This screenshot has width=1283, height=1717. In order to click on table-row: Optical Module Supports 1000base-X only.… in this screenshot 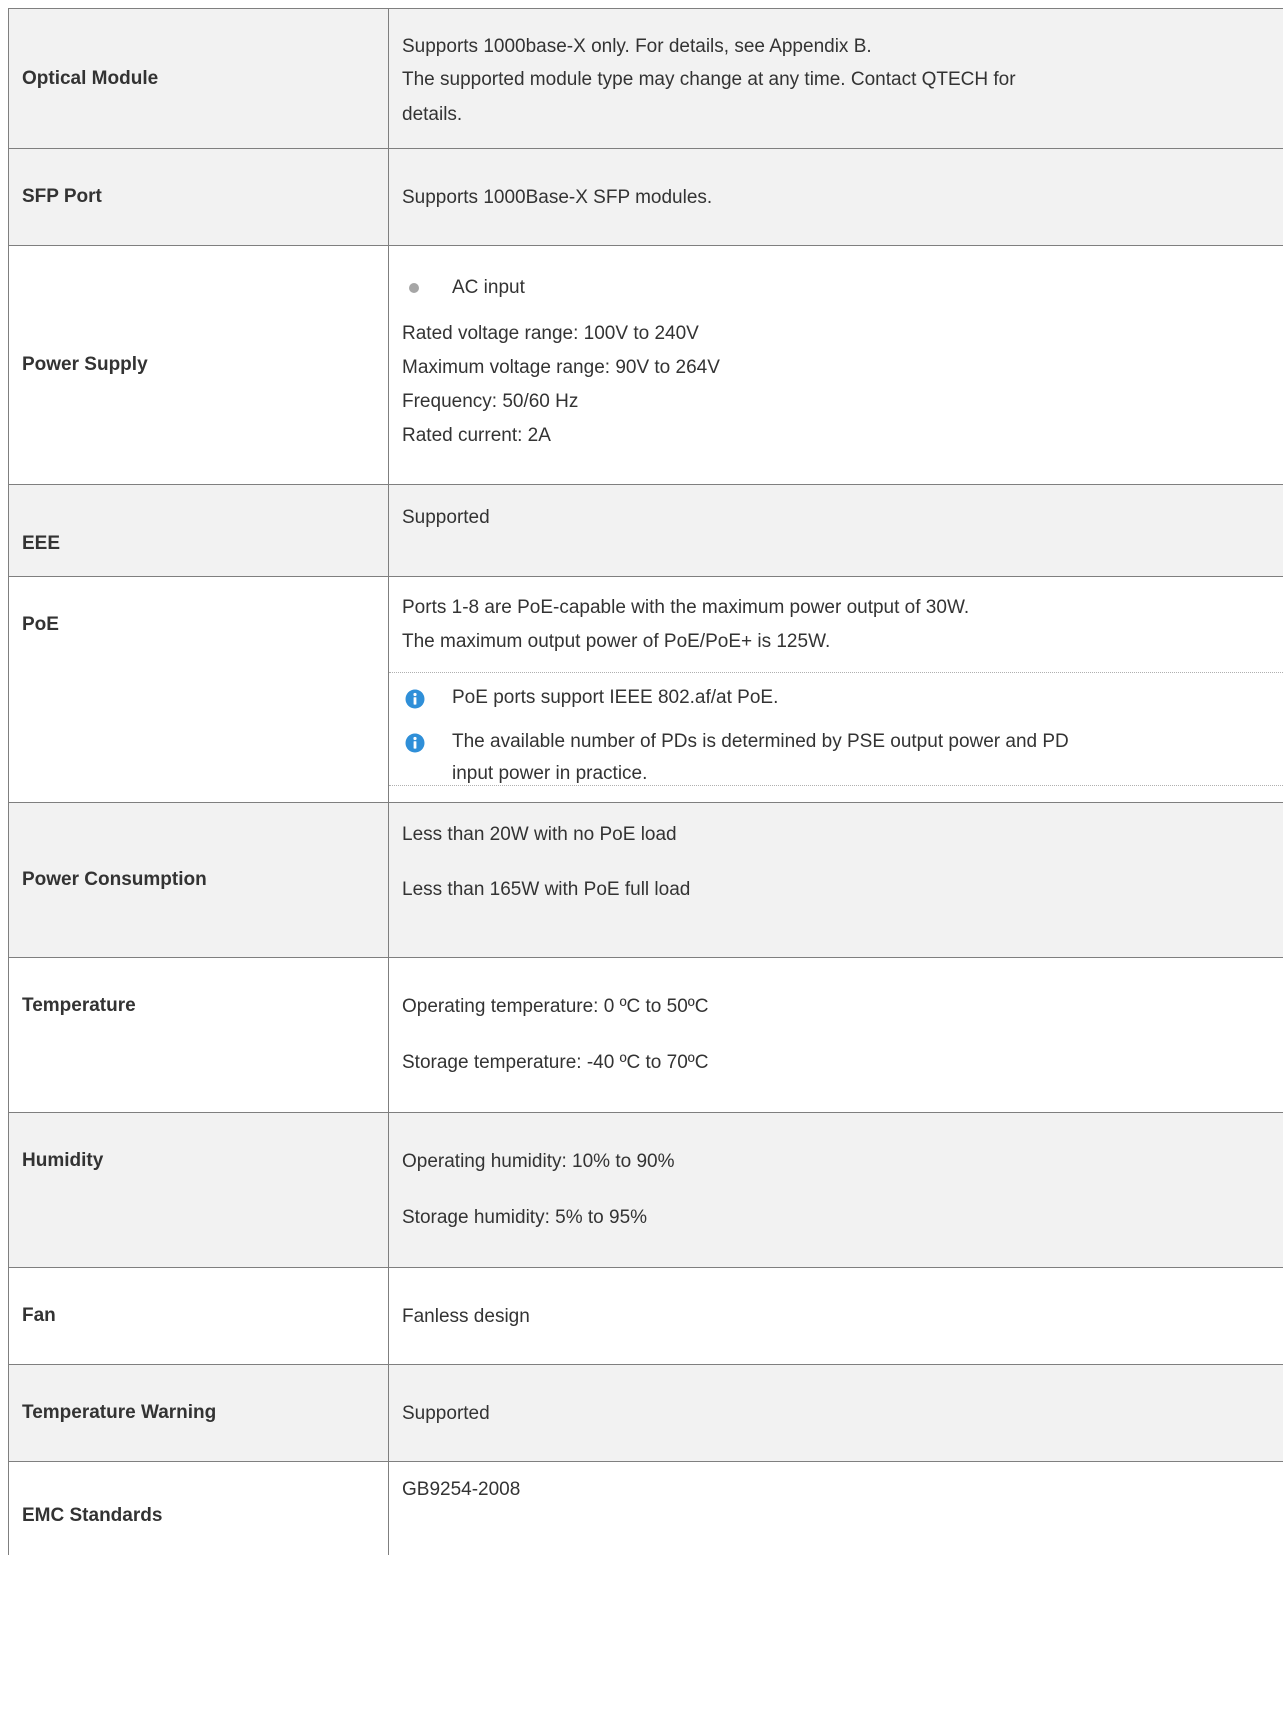, I will do `click(645, 79)`.